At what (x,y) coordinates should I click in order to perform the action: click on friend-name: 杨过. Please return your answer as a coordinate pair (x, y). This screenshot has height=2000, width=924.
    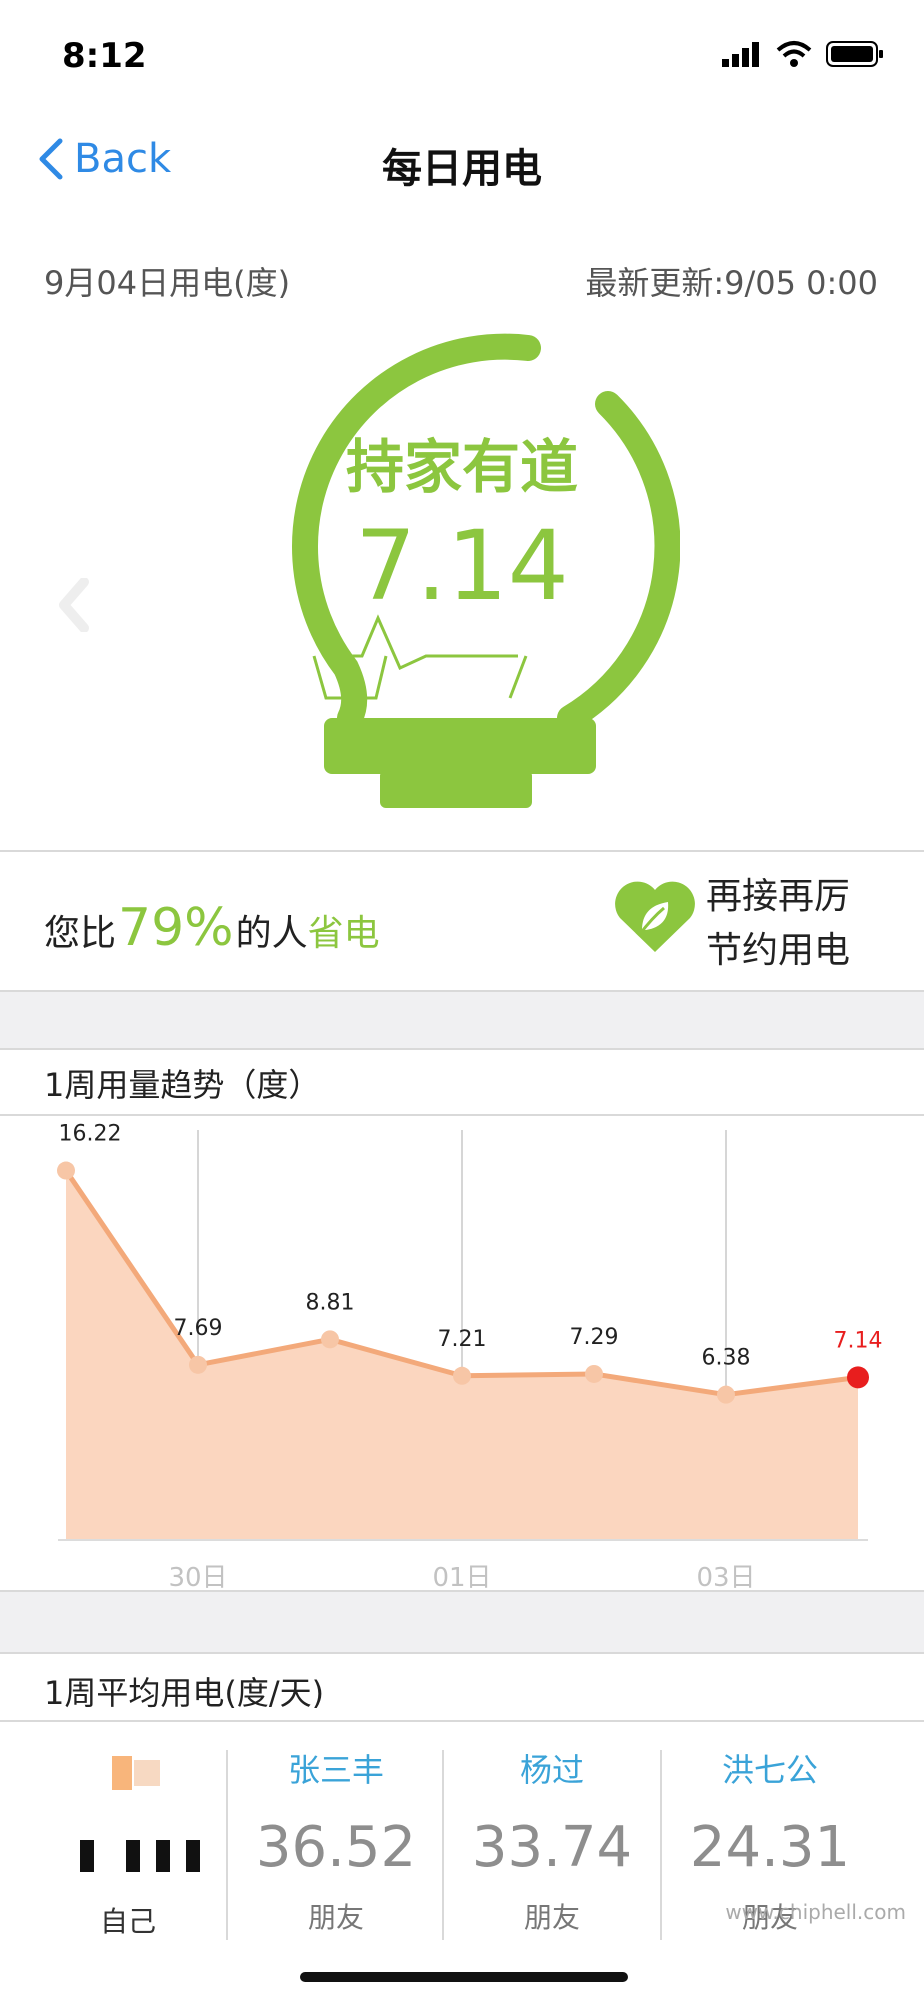
    Looking at the image, I should click on (552, 1768).